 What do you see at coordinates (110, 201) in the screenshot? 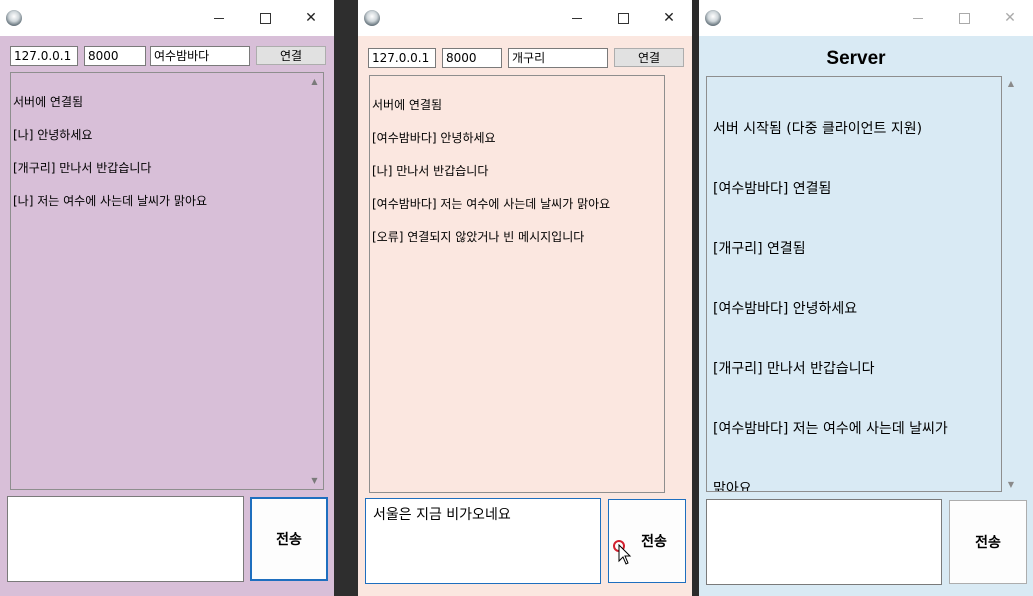
I see `log-line: [나] 저는 여수에 사는데 날씨가 맑아요` at bounding box center [110, 201].